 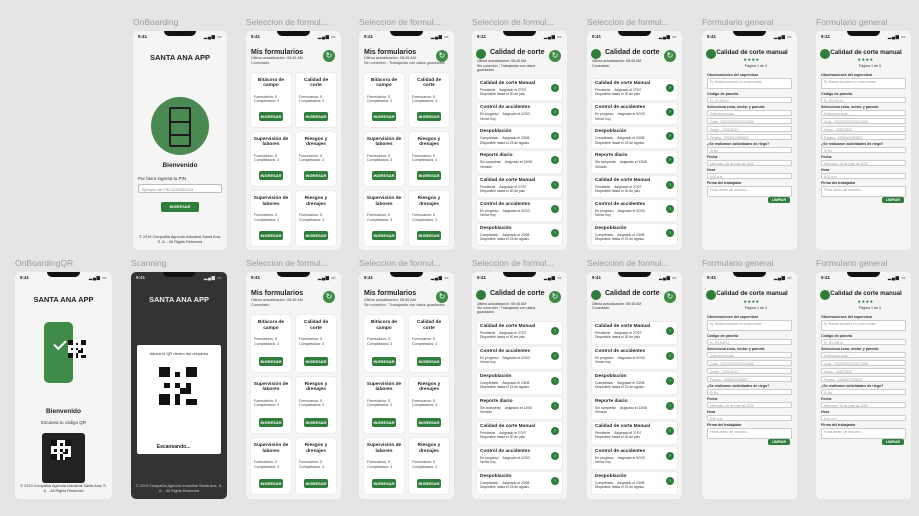 What do you see at coordinates (180, 206) in the screenshot?
I see `login-button: INGRESAR` at bounding box center [180, 206].